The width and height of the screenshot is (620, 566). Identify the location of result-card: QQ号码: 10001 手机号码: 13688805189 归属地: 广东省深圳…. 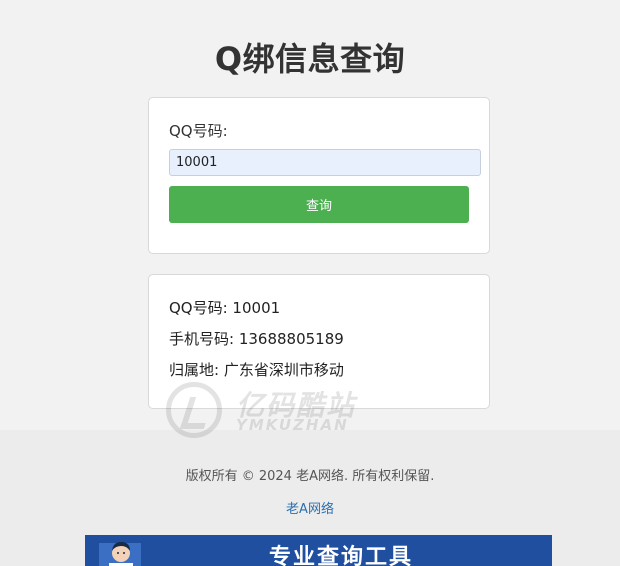
(319, 341).